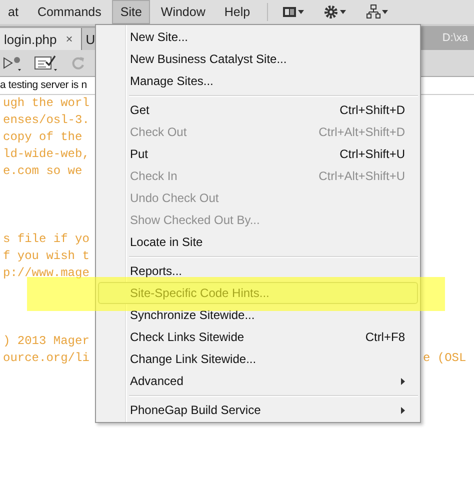 Image resolution: width=474 pixels, height=484 pixels. What do you see at coordinates (237, 12) in the screenshot?
I see `menu-item: Help` at bounding box center [237, 12].